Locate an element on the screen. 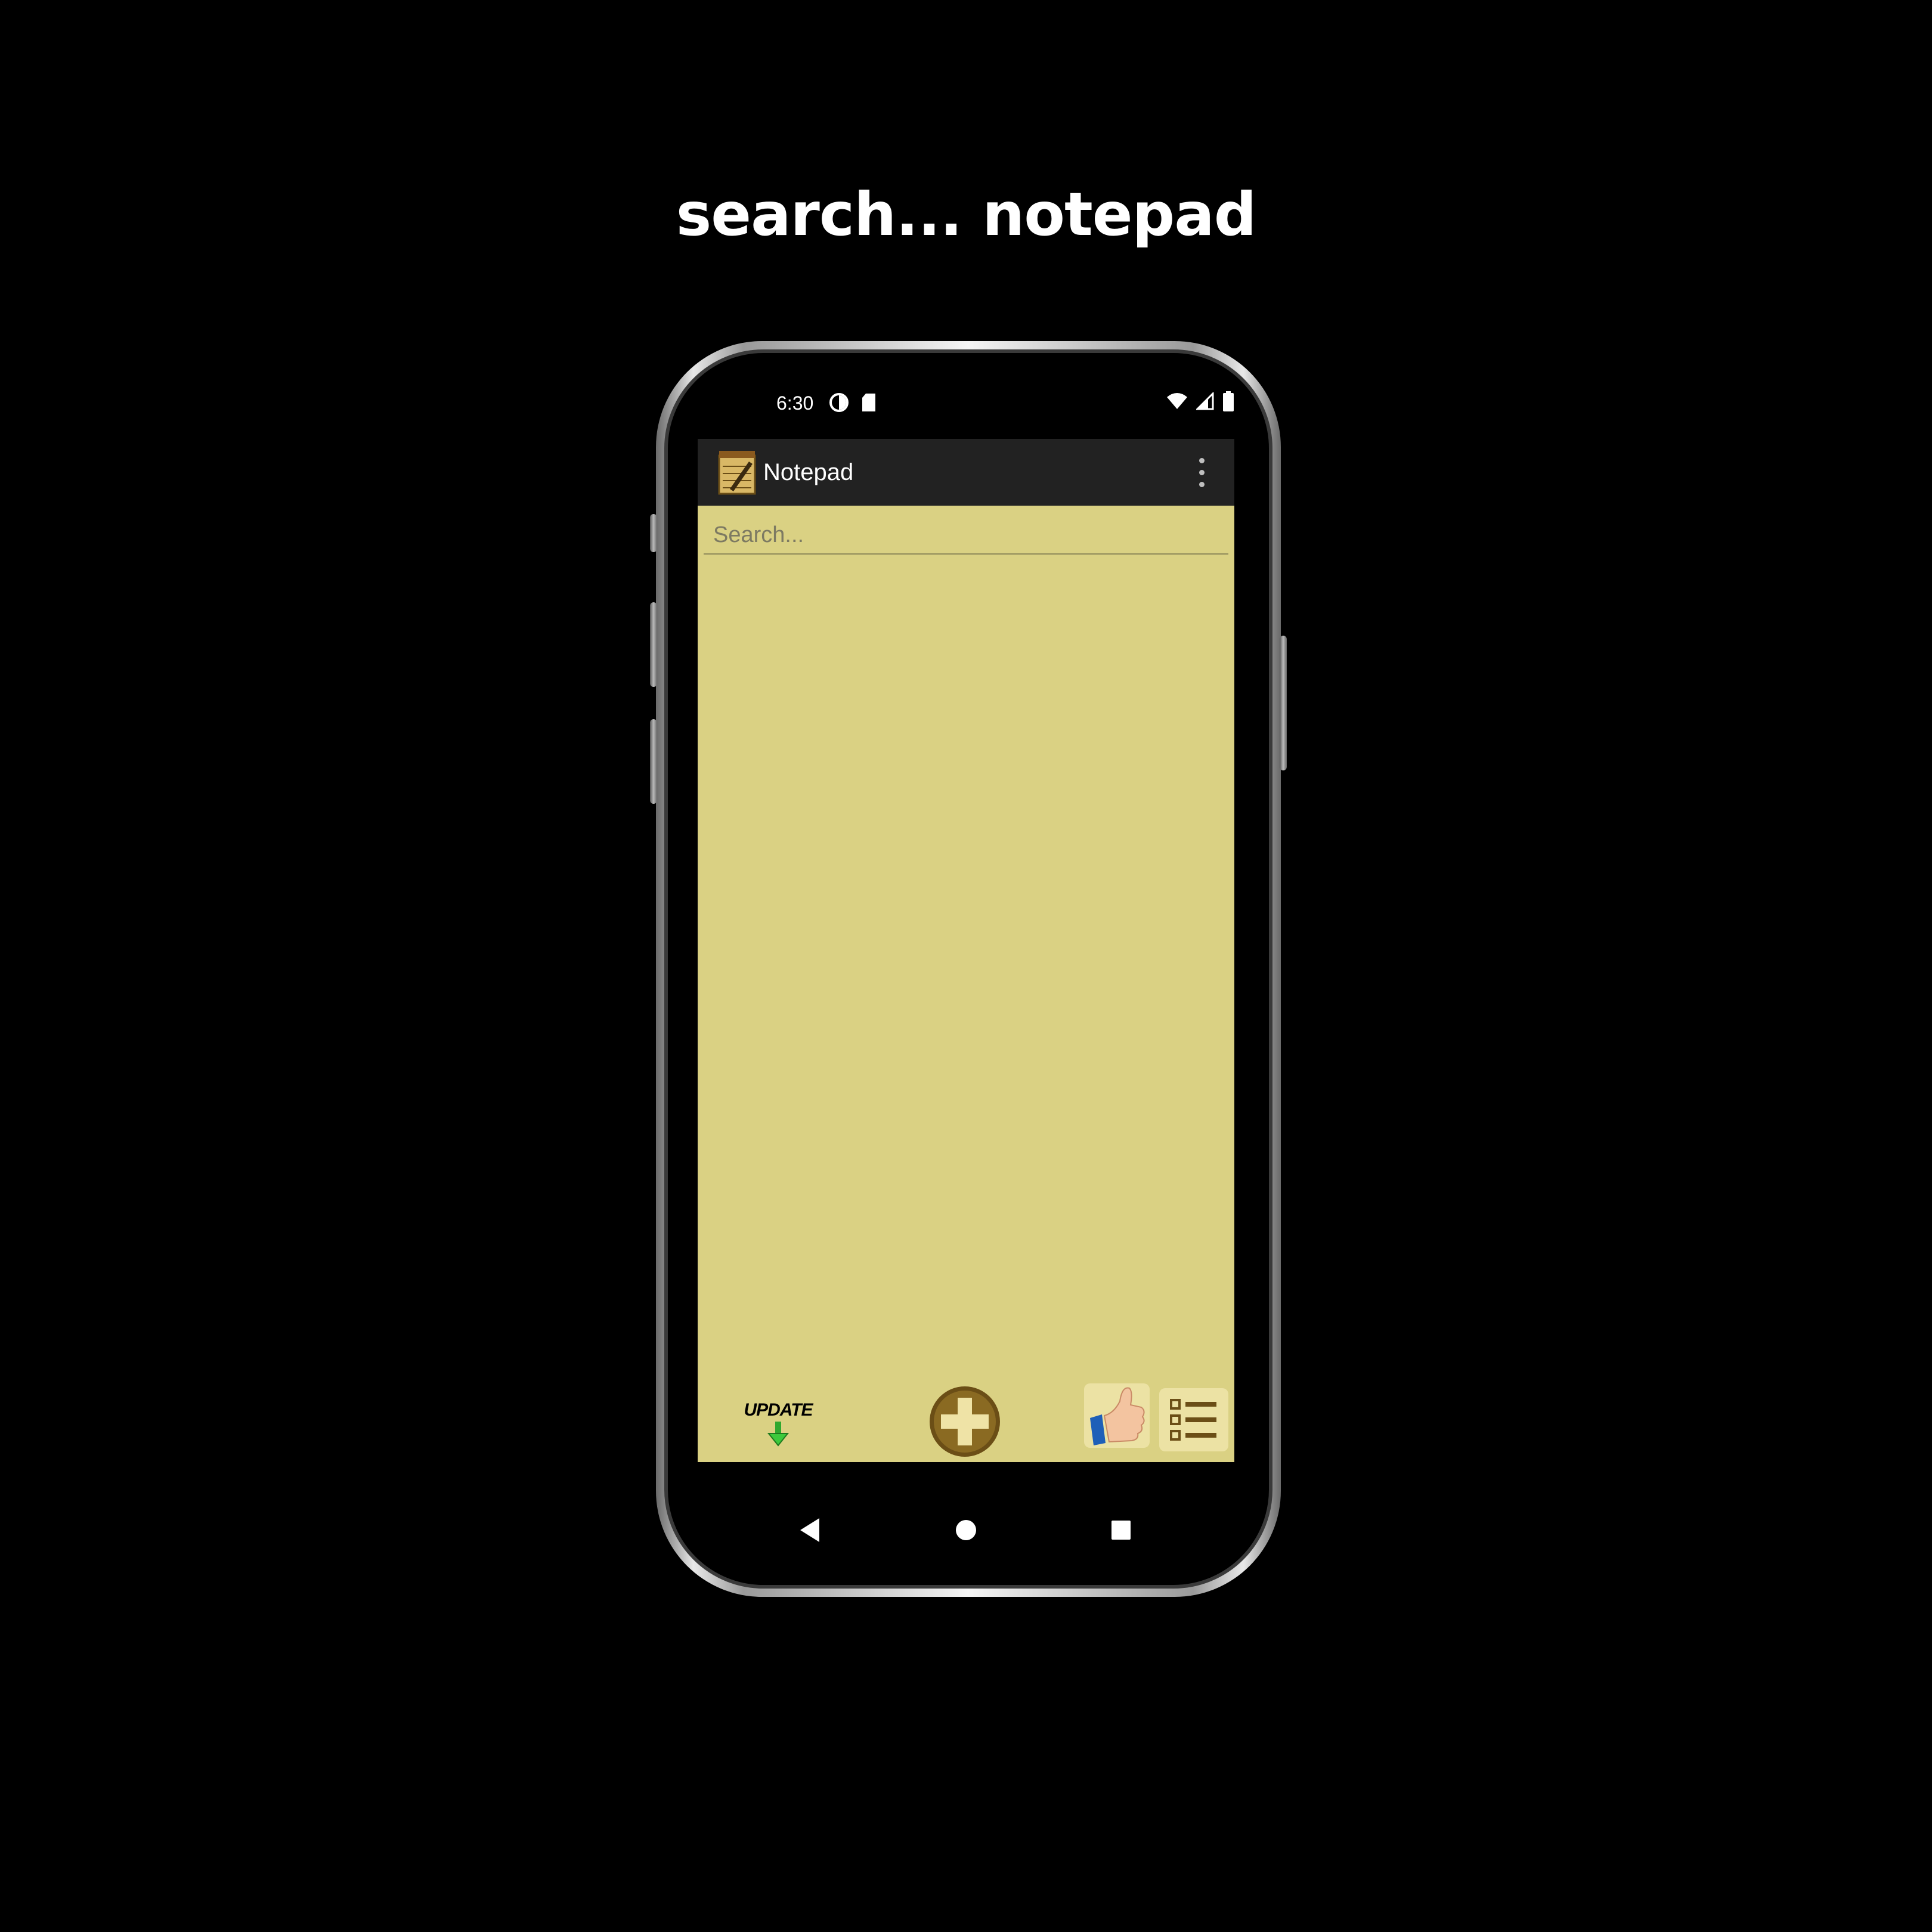 This screenshot has height=1932, width=1932. navigation-bar is located at coordinates (966, 1528).